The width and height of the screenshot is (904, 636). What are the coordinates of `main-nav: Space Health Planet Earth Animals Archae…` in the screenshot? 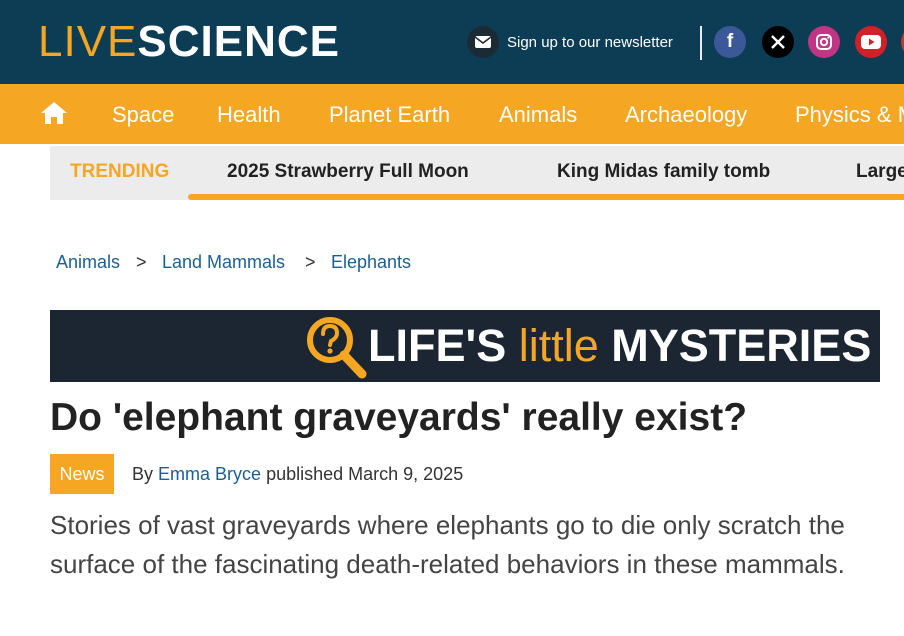 It's located at (452, 114).